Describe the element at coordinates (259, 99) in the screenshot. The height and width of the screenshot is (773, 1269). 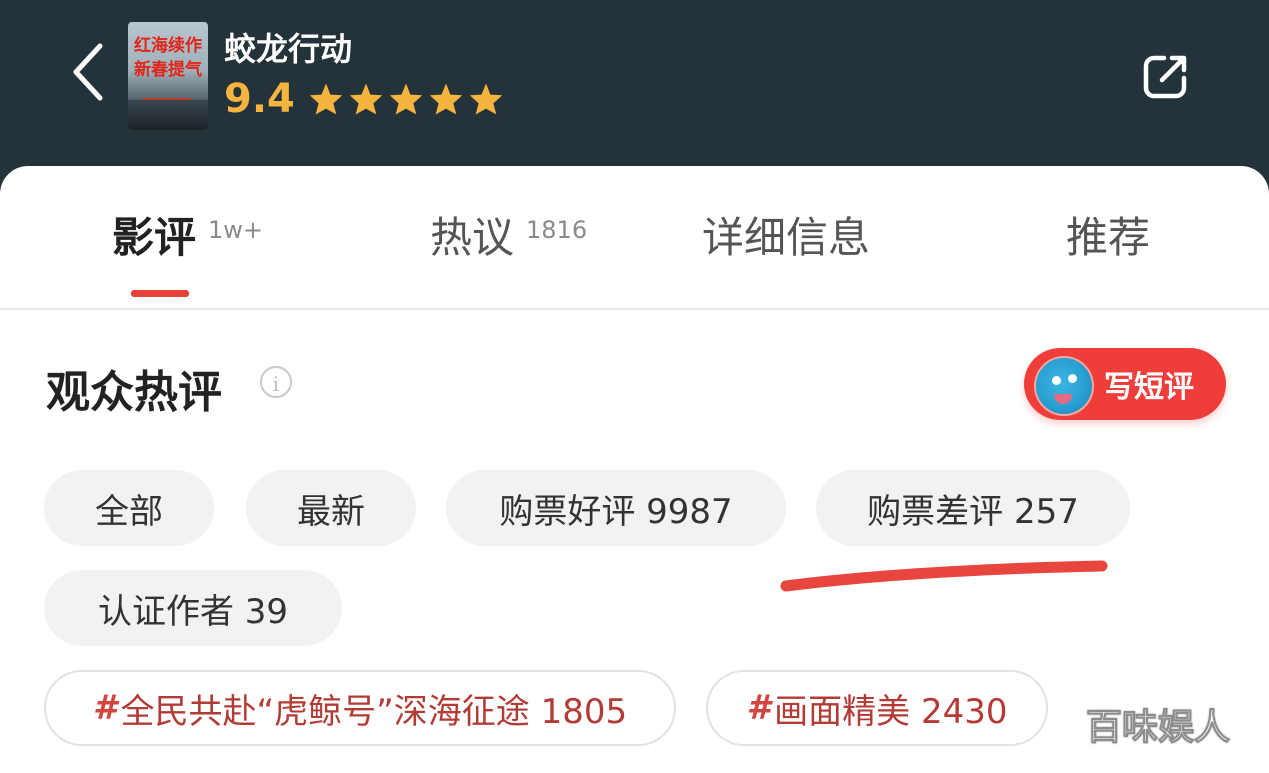
I see `movie-rating: 9.4` at that location.